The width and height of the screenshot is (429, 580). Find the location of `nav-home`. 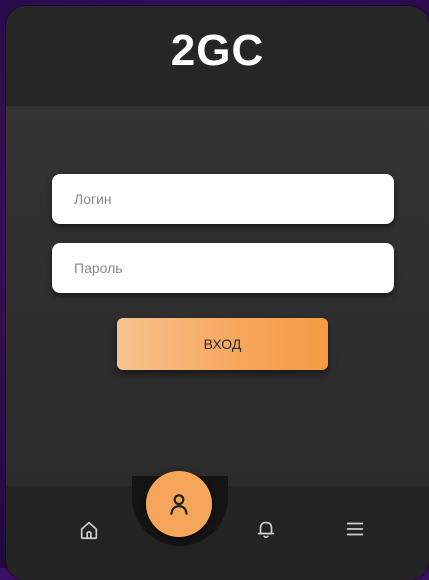

nav-home is located at coordinates (89, 530).